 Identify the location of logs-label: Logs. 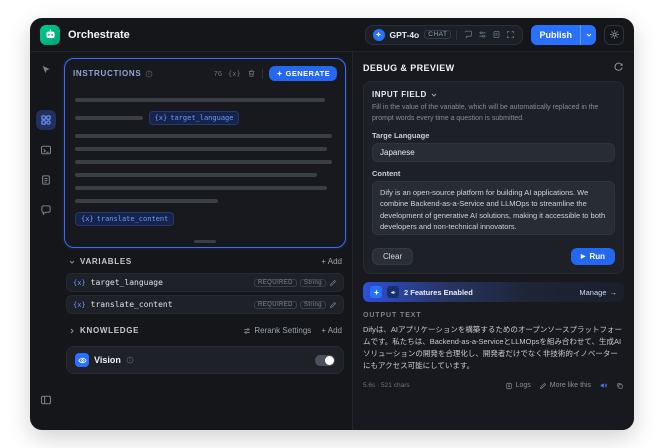
(523, 385).